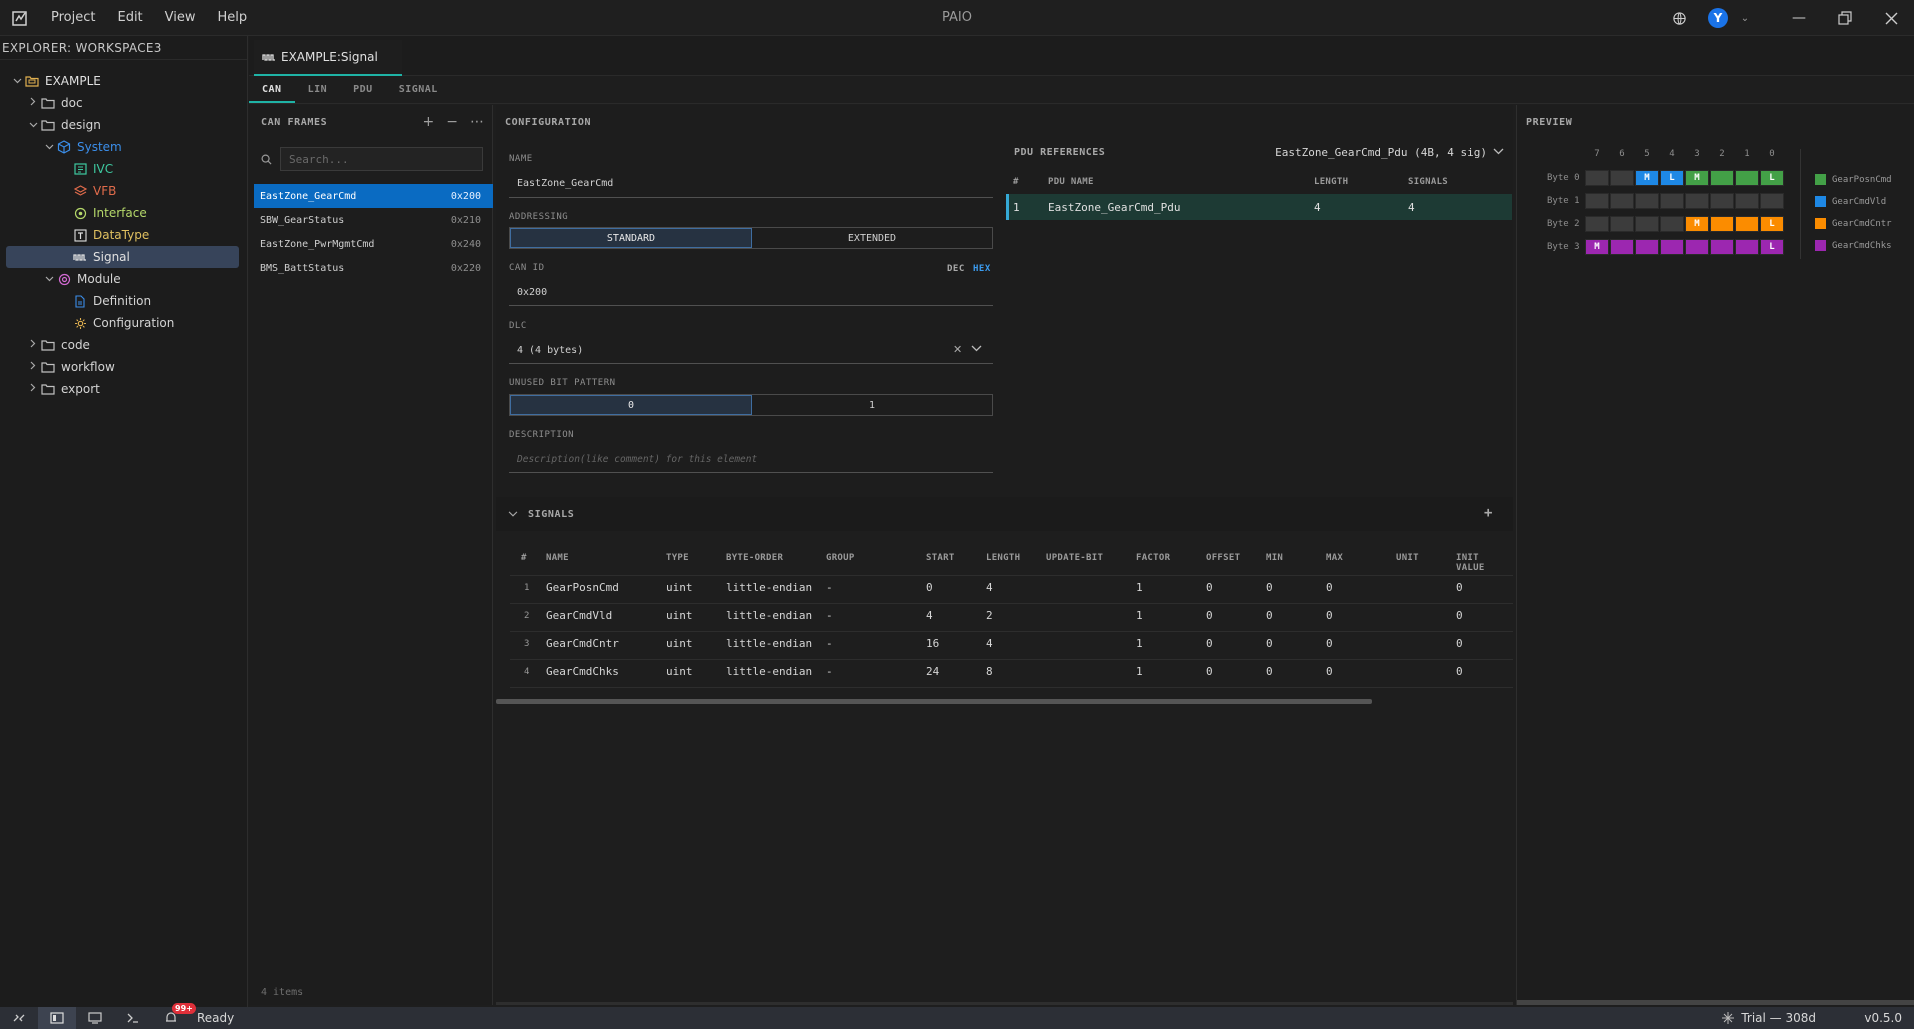  What do you see at coordinates (677, 558) in the screenshot?
I see `signals-col-type: TYPE` at bounding box center [677, 558].